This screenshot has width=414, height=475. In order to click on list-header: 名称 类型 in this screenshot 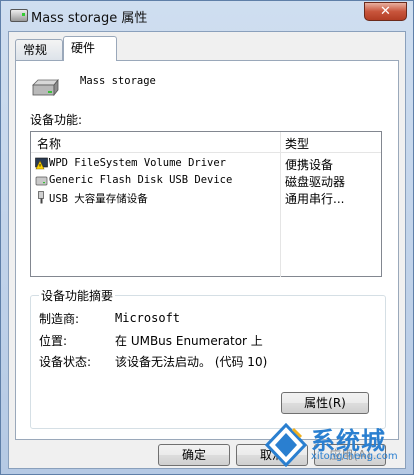, I will do `click(206, 142)`.